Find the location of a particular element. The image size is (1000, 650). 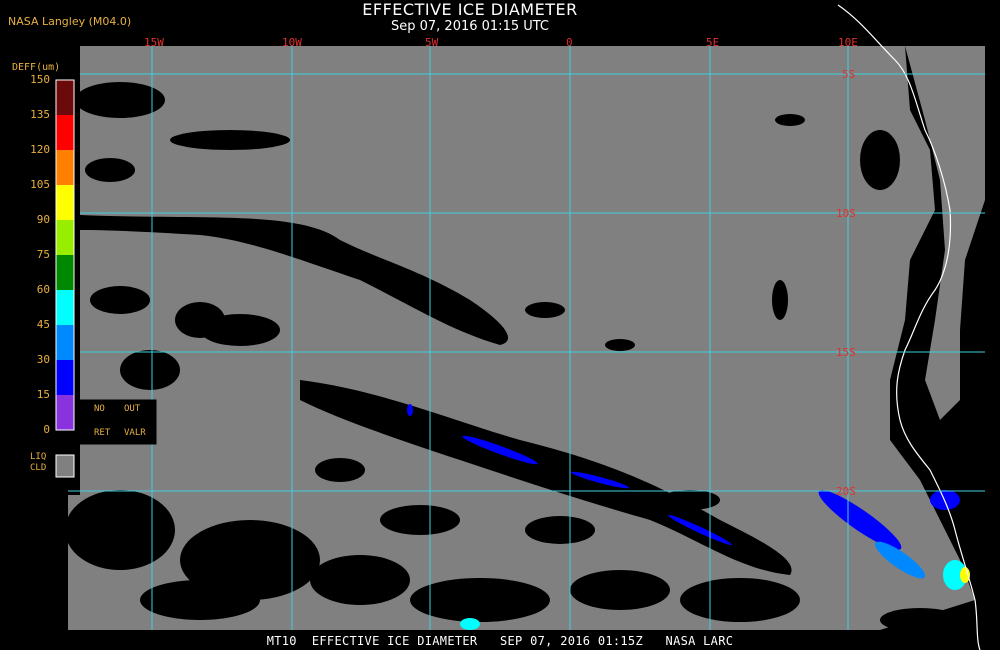

ret-label: RET is located at coordinates (102, 433).